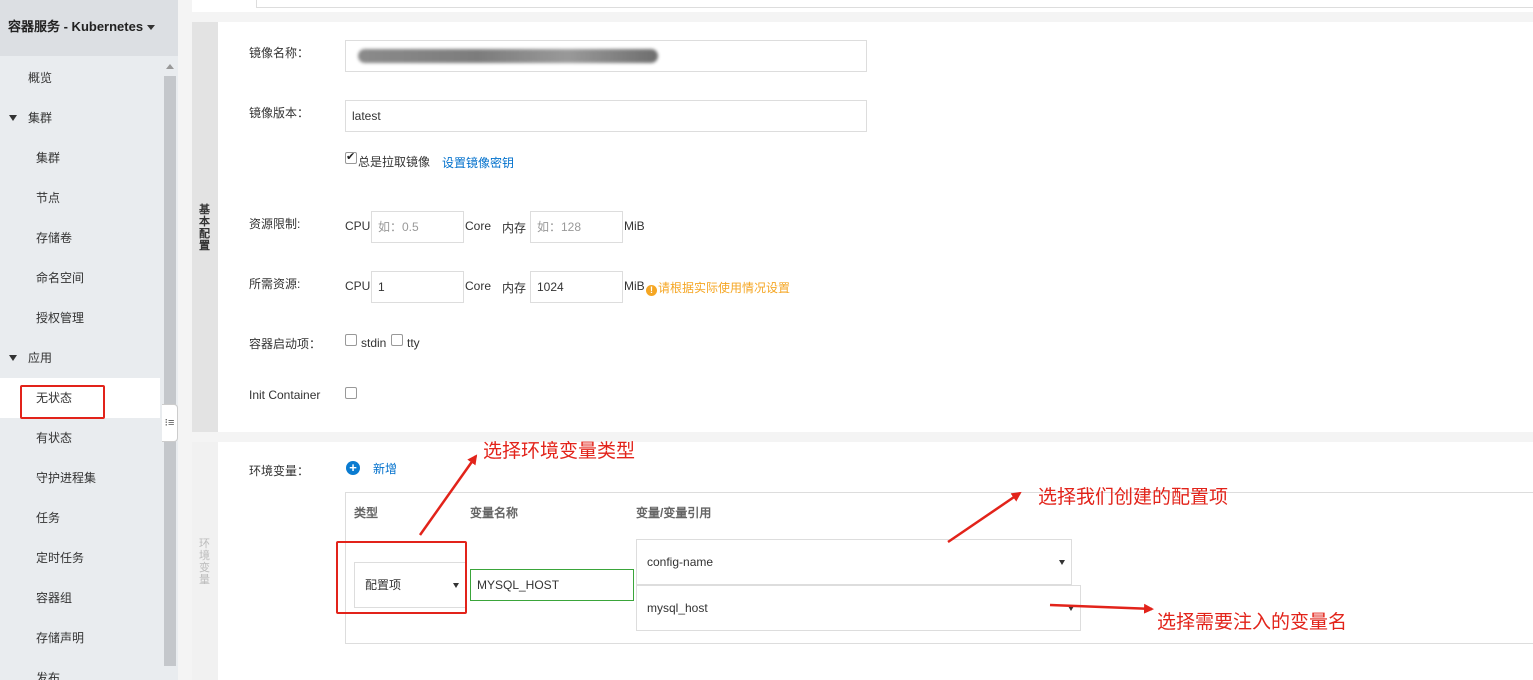  What do you see at coordinates (60, 318) in the screenshot?
I see `sidebar-item-label: 授权管理` at bounding box center [60, 318].